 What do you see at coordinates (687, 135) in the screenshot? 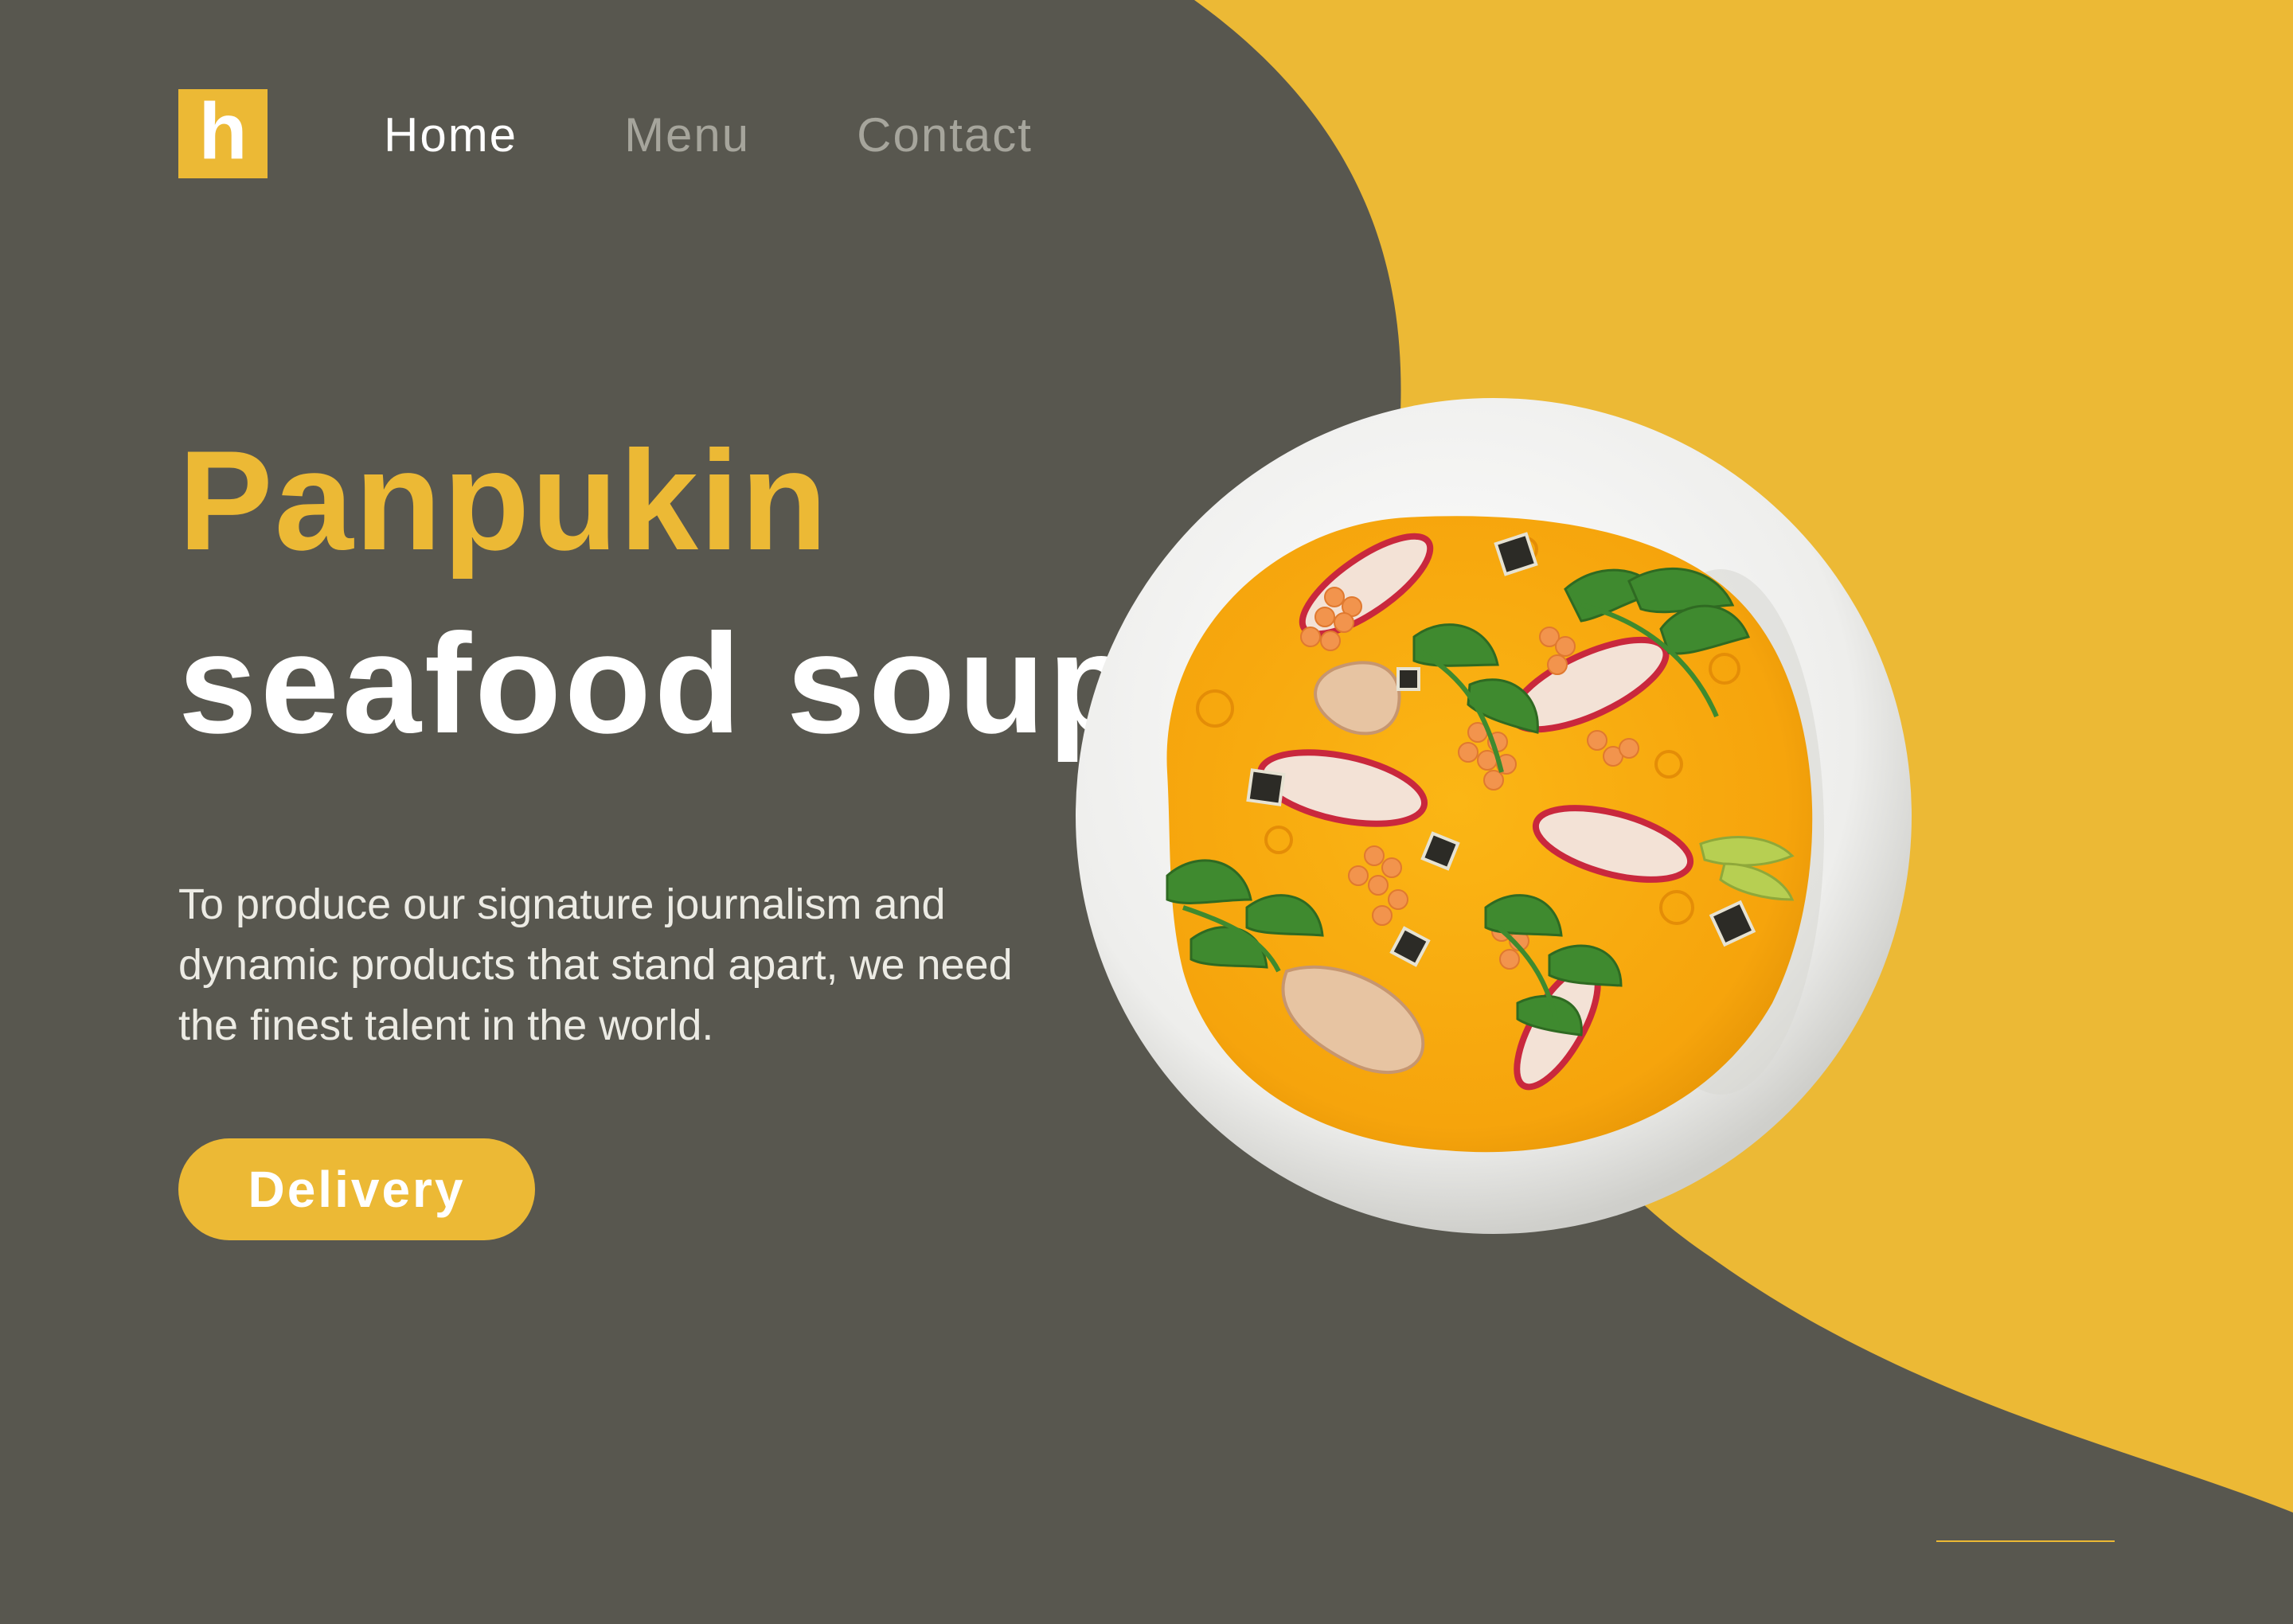
I see `nav-item-menu: Menu` at bounding box center [687, 135].